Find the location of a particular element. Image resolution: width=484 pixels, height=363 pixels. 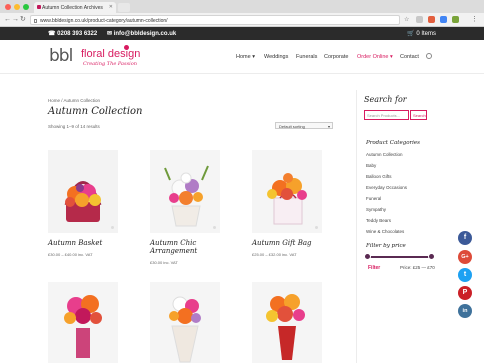

price-slider-track is located at coordinates (399, 257).